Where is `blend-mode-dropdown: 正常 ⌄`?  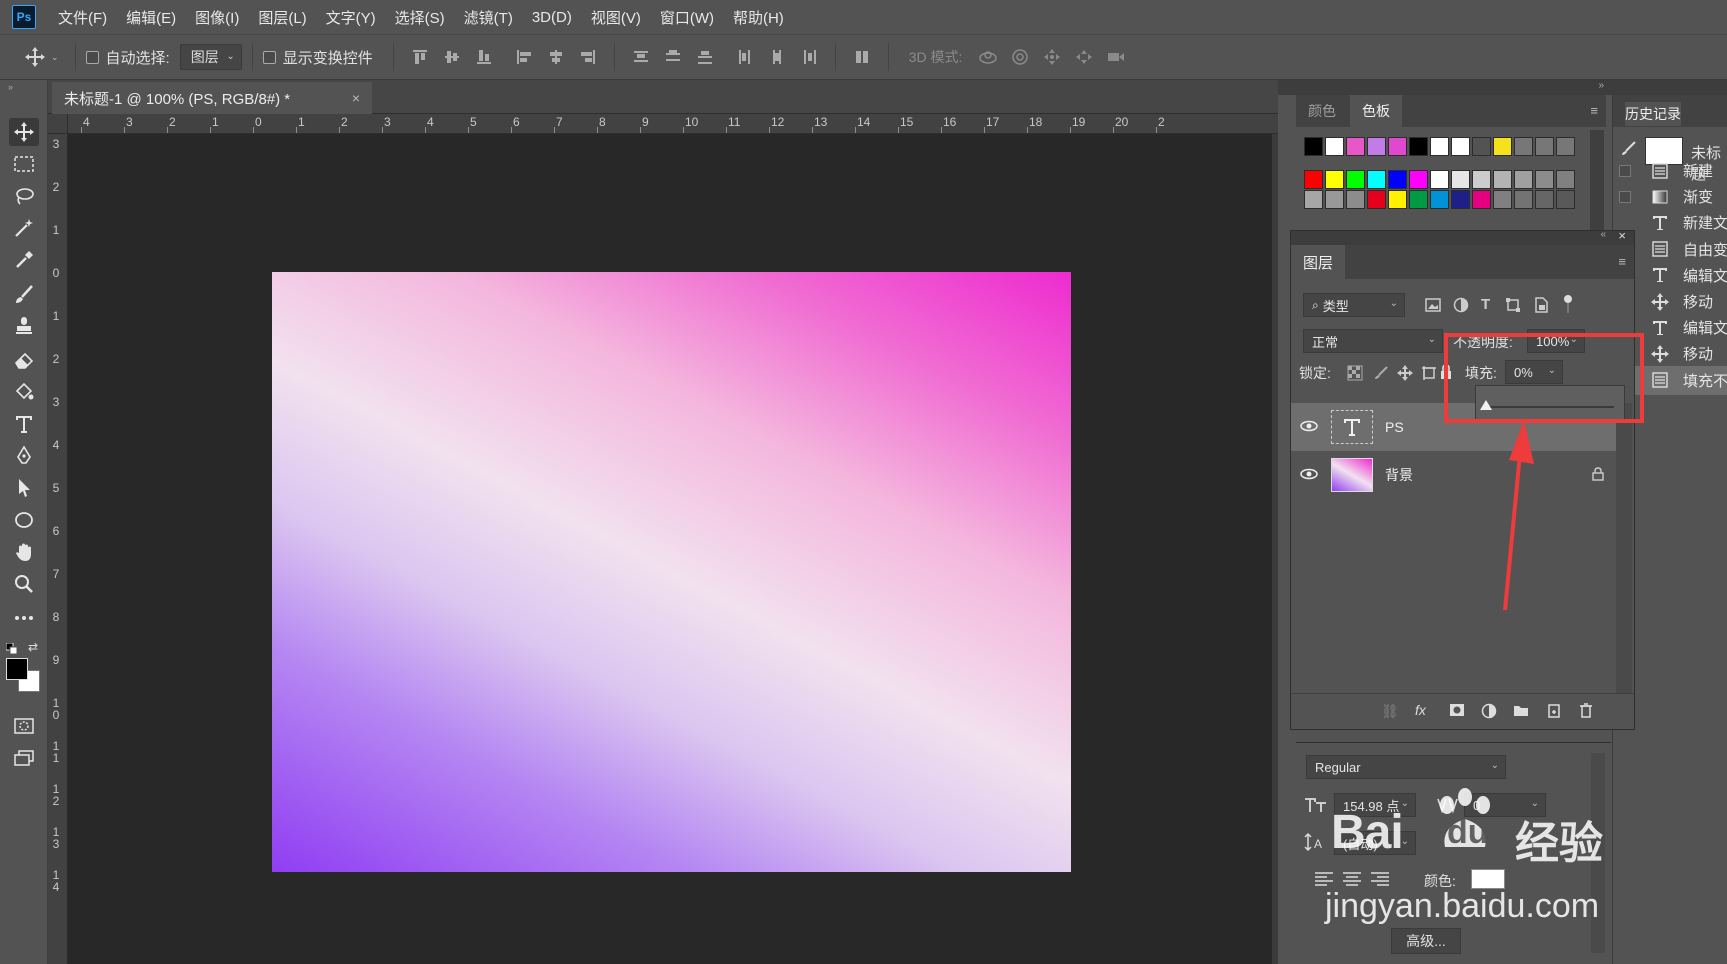
blend-mode-dropdown: 正常 ⌄ is located at coordinates (1373, 341).